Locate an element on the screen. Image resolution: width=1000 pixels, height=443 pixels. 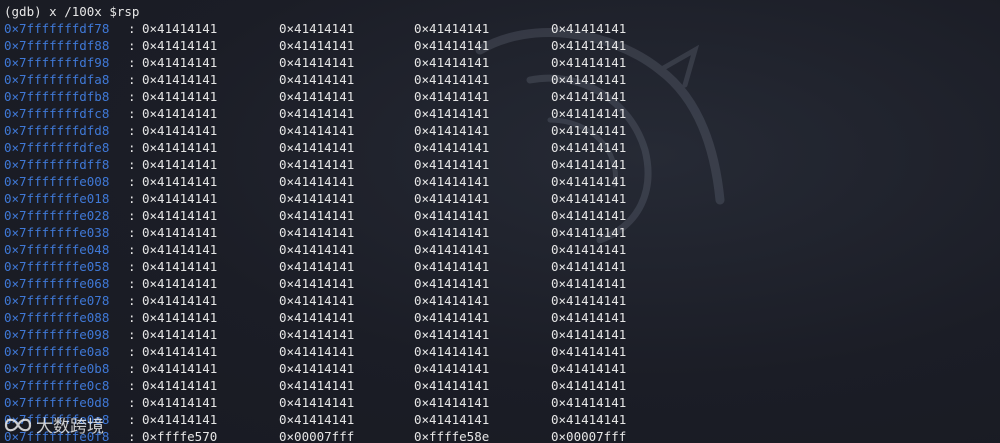
gdb-command-line: (gdb) x /100x $rsp is located at coordinates (72, 11).